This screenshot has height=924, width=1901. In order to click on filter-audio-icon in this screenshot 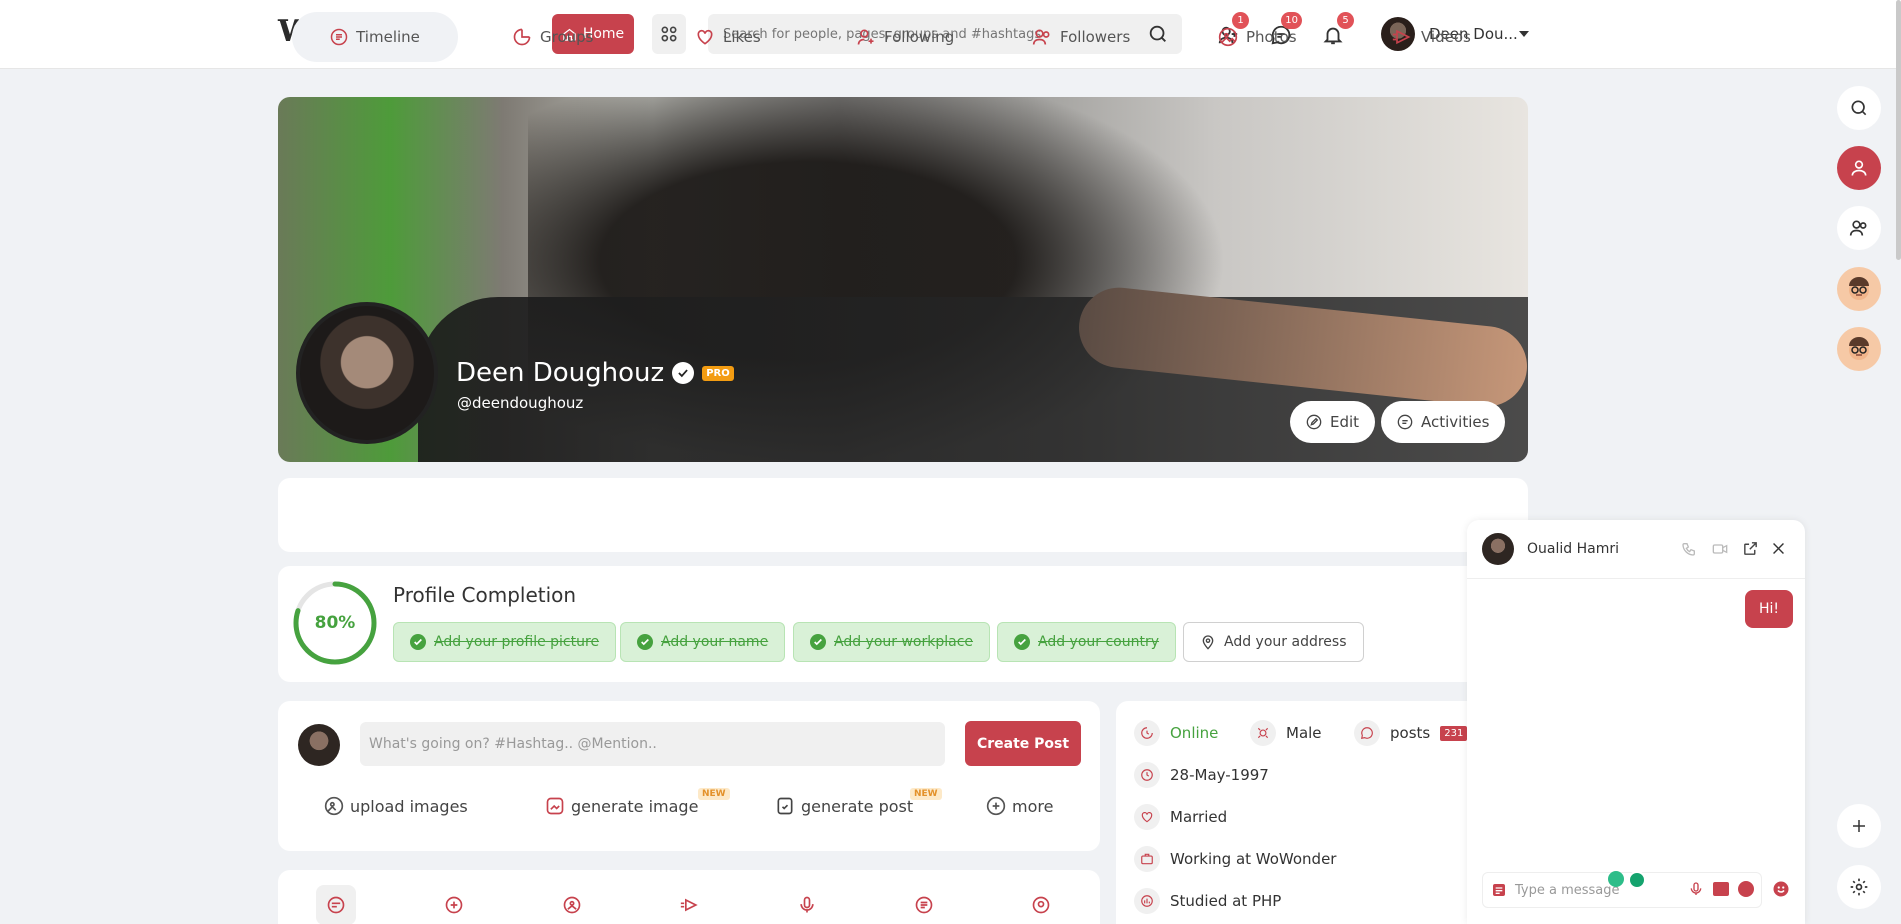, I will do `click(807, 904)`.